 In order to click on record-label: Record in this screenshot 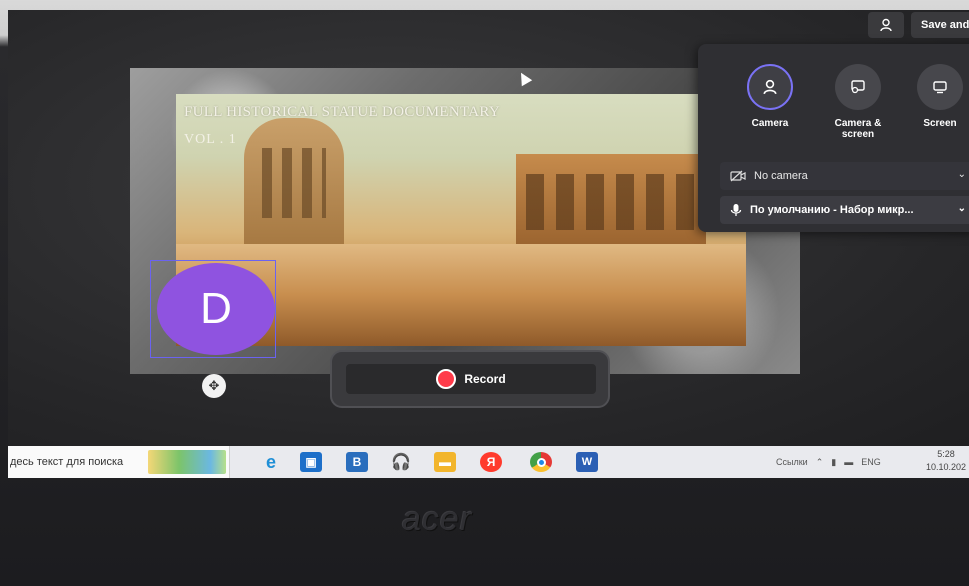, I will do `click(485, 379)`.